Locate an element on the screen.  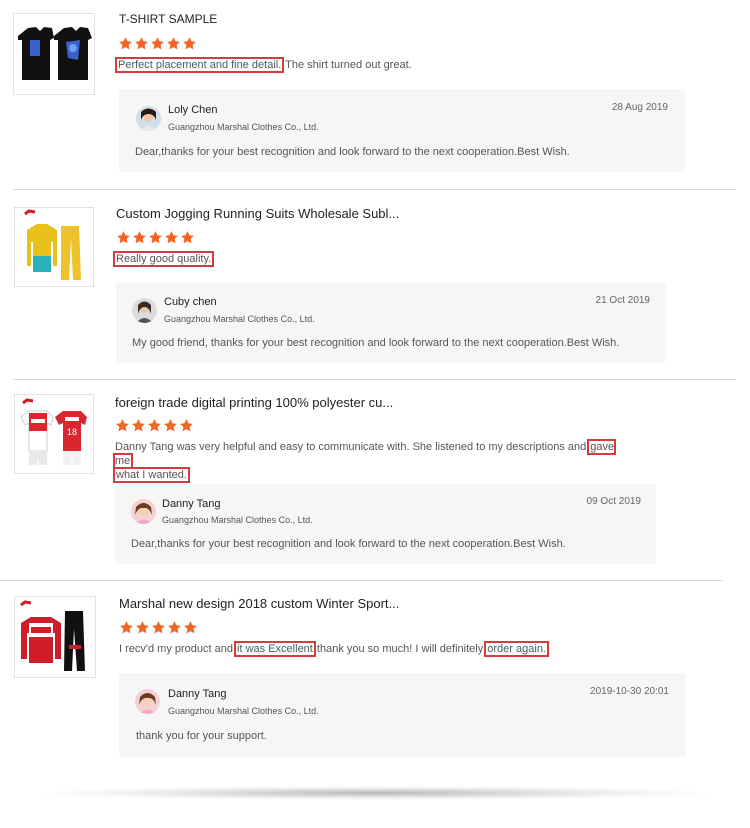
product-thumbnail-tshirt is located at coordinates (54, 54).